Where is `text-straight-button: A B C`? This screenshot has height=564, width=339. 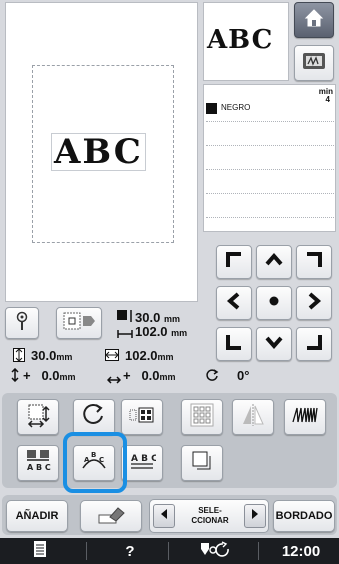 text-straight-button: A B C is located at coordinates (142, 463).